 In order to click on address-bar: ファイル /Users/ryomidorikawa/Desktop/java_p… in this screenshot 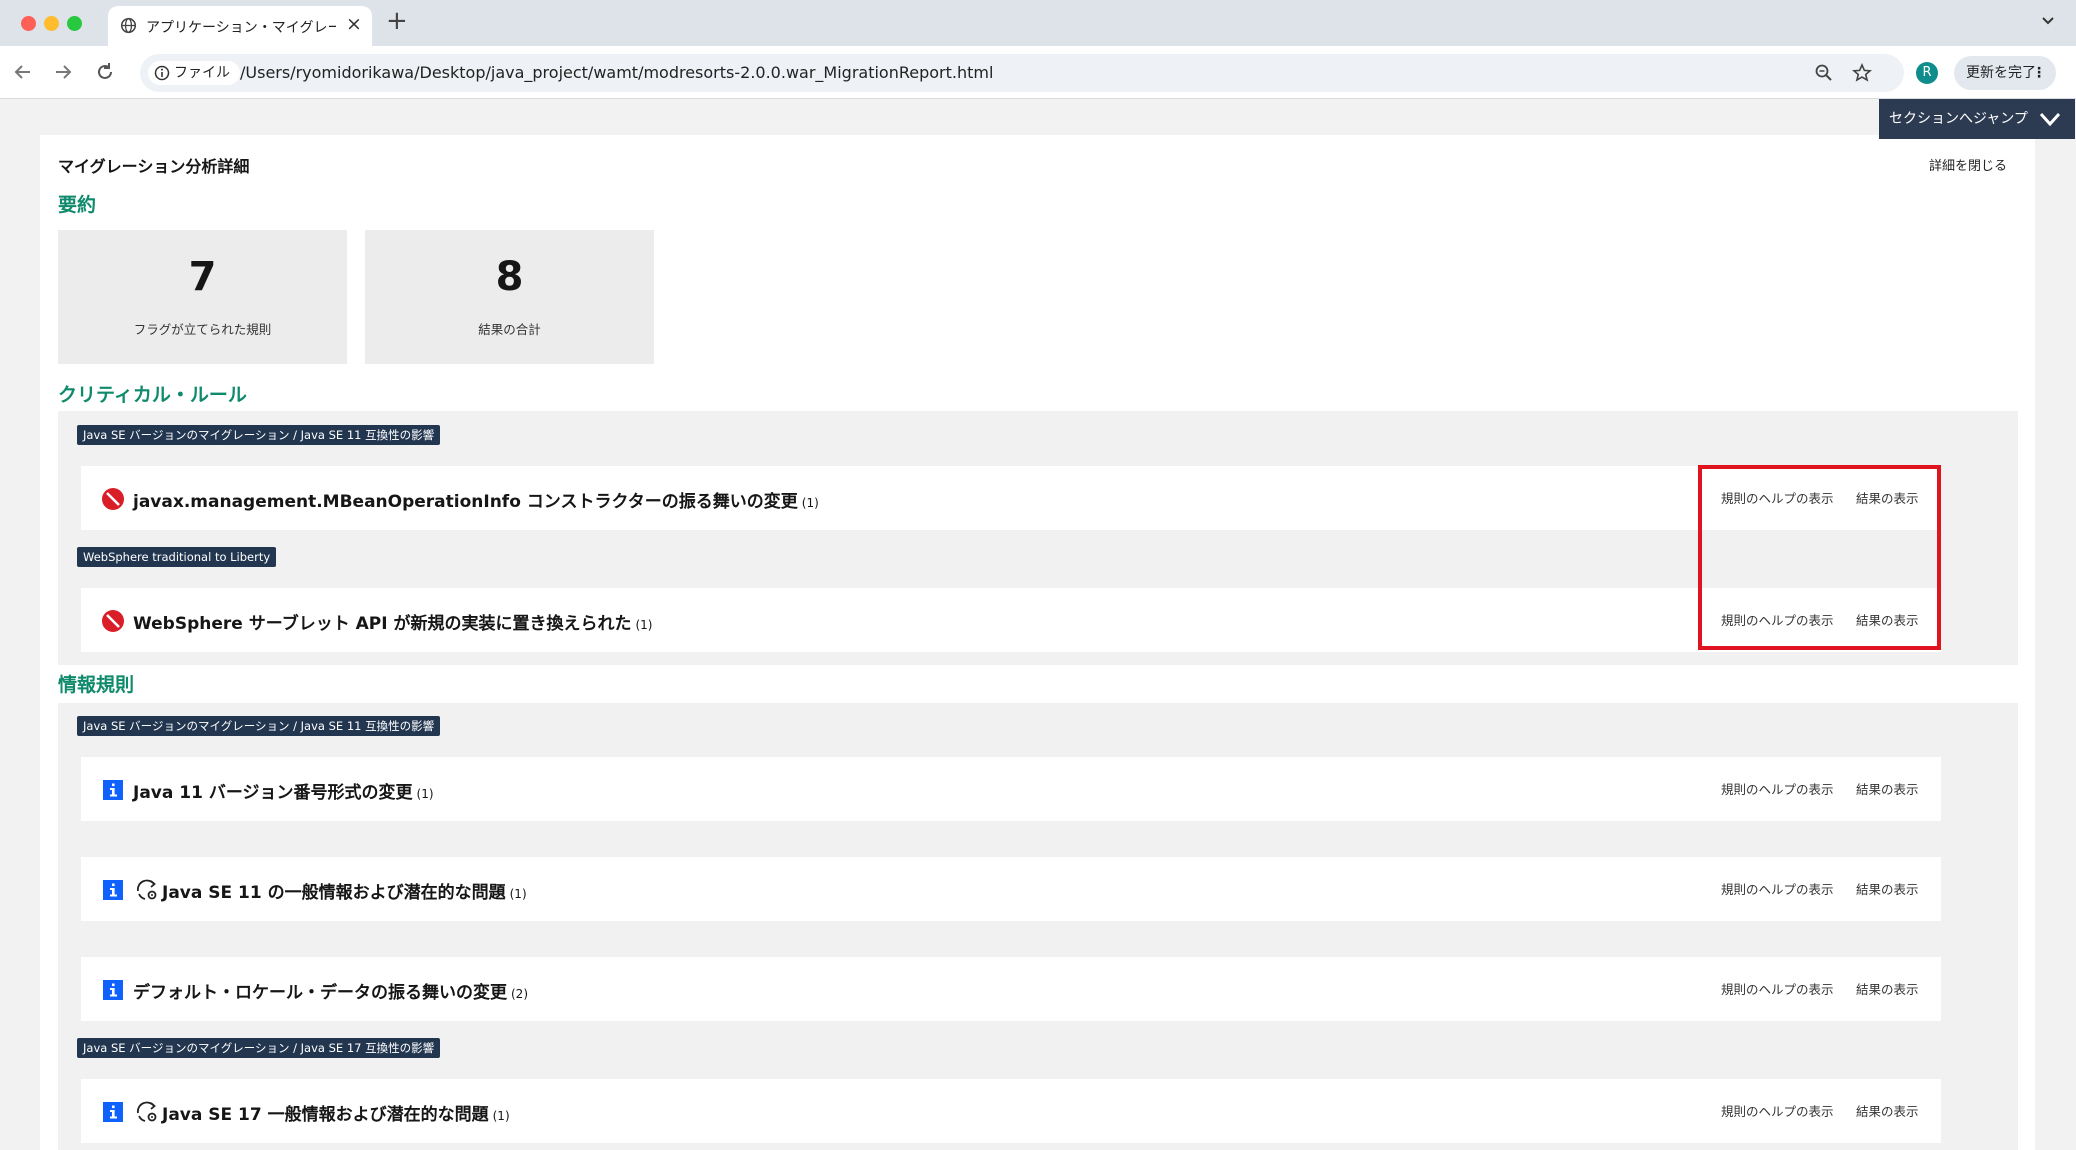, I will do `click(1022, 73)`.